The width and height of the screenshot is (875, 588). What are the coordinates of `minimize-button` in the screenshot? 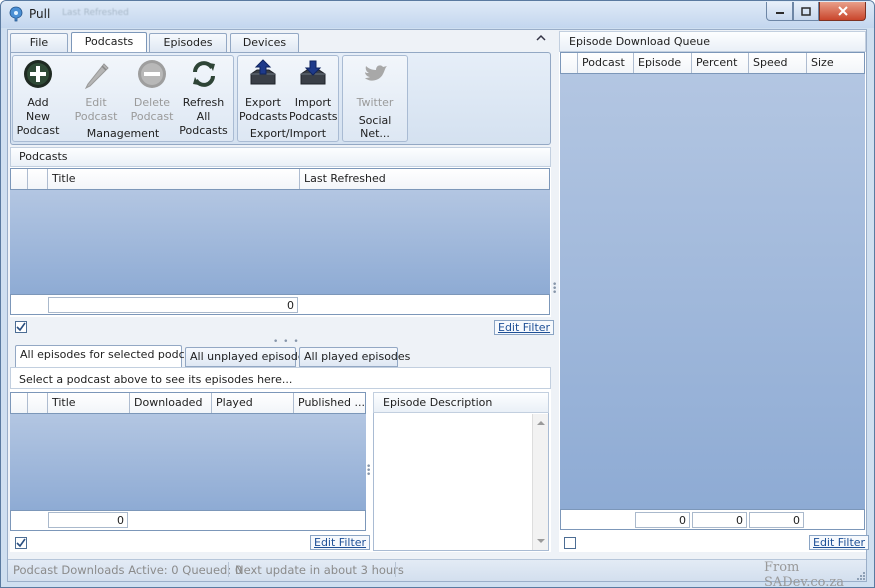 It's located at (779, 11).